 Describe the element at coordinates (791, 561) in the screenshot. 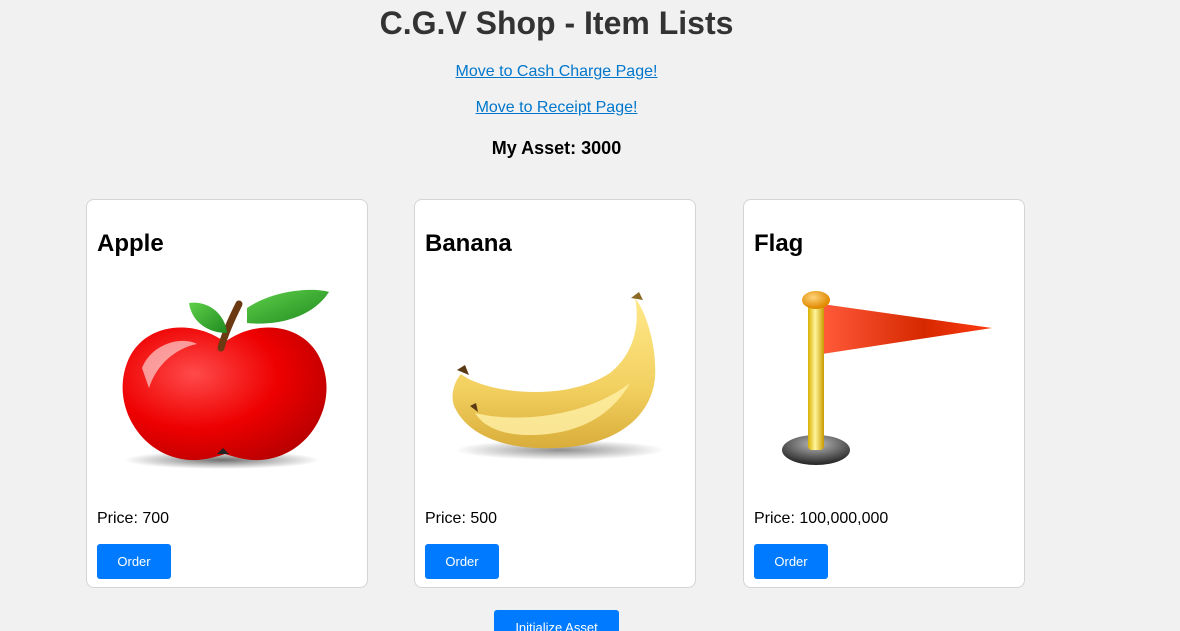

I see `order-button-flag: Order` at that location.